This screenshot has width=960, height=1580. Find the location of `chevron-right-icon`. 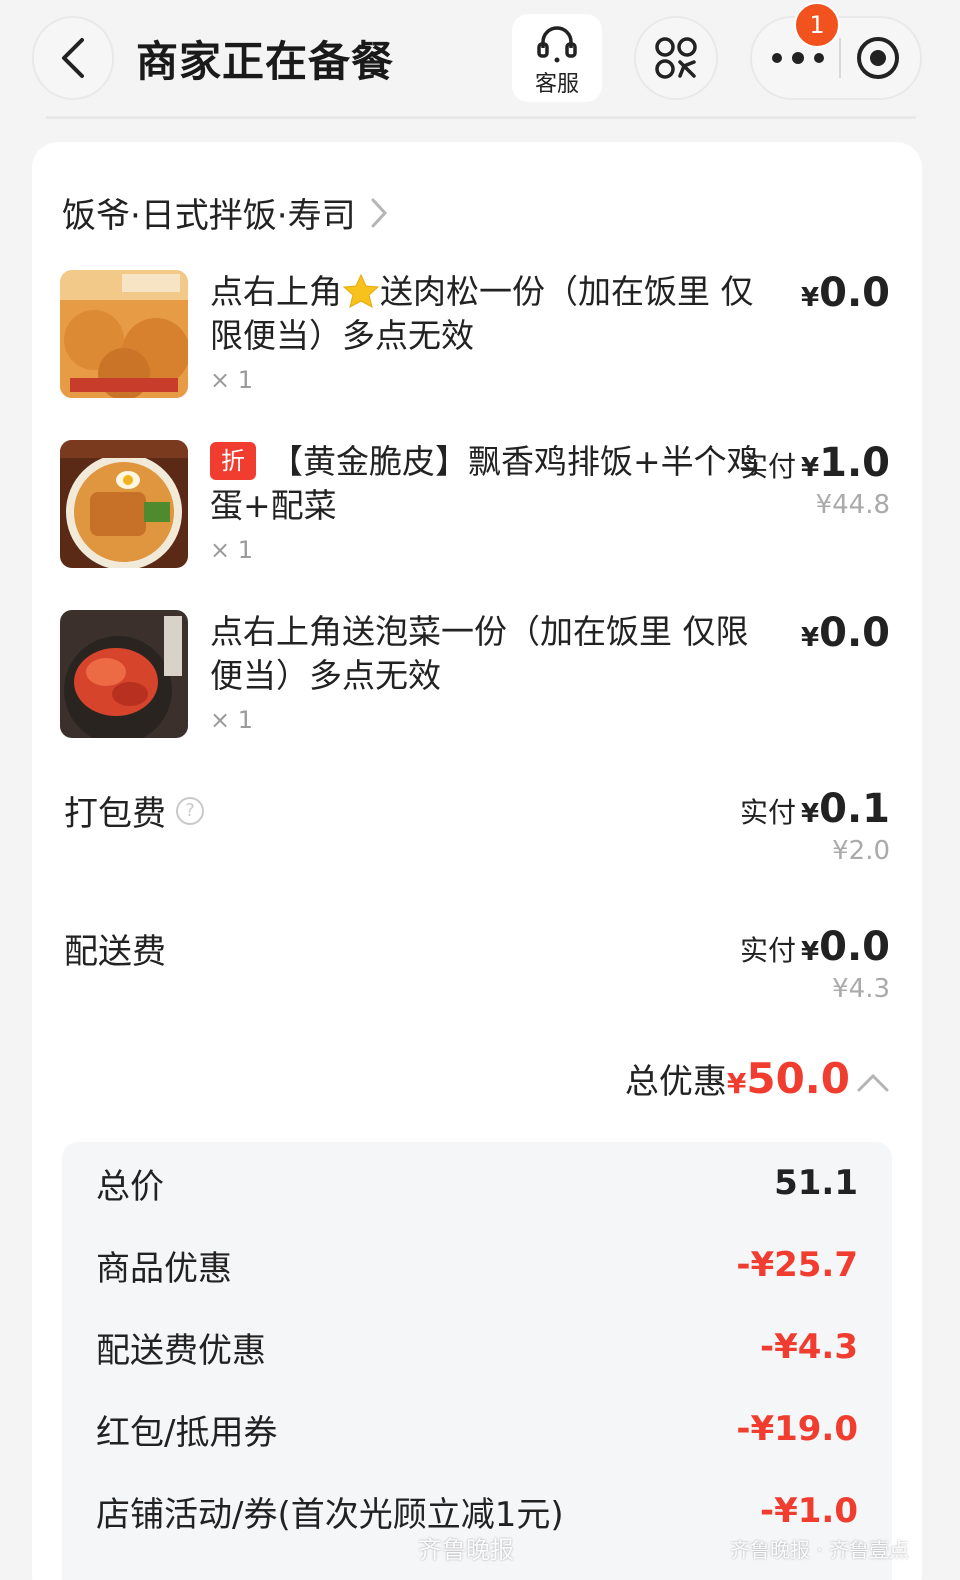

chevron-right-icon is located at coordinates (379, 212).